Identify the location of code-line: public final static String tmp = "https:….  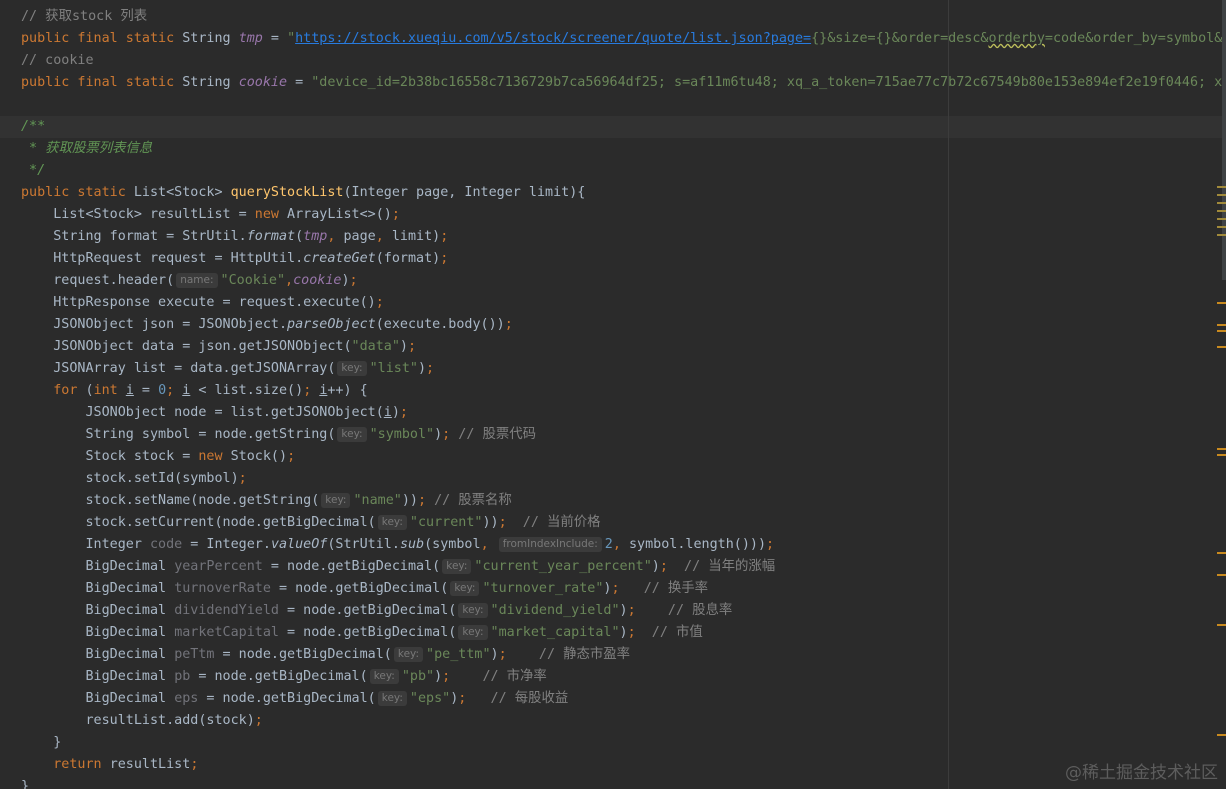
(623, 39).